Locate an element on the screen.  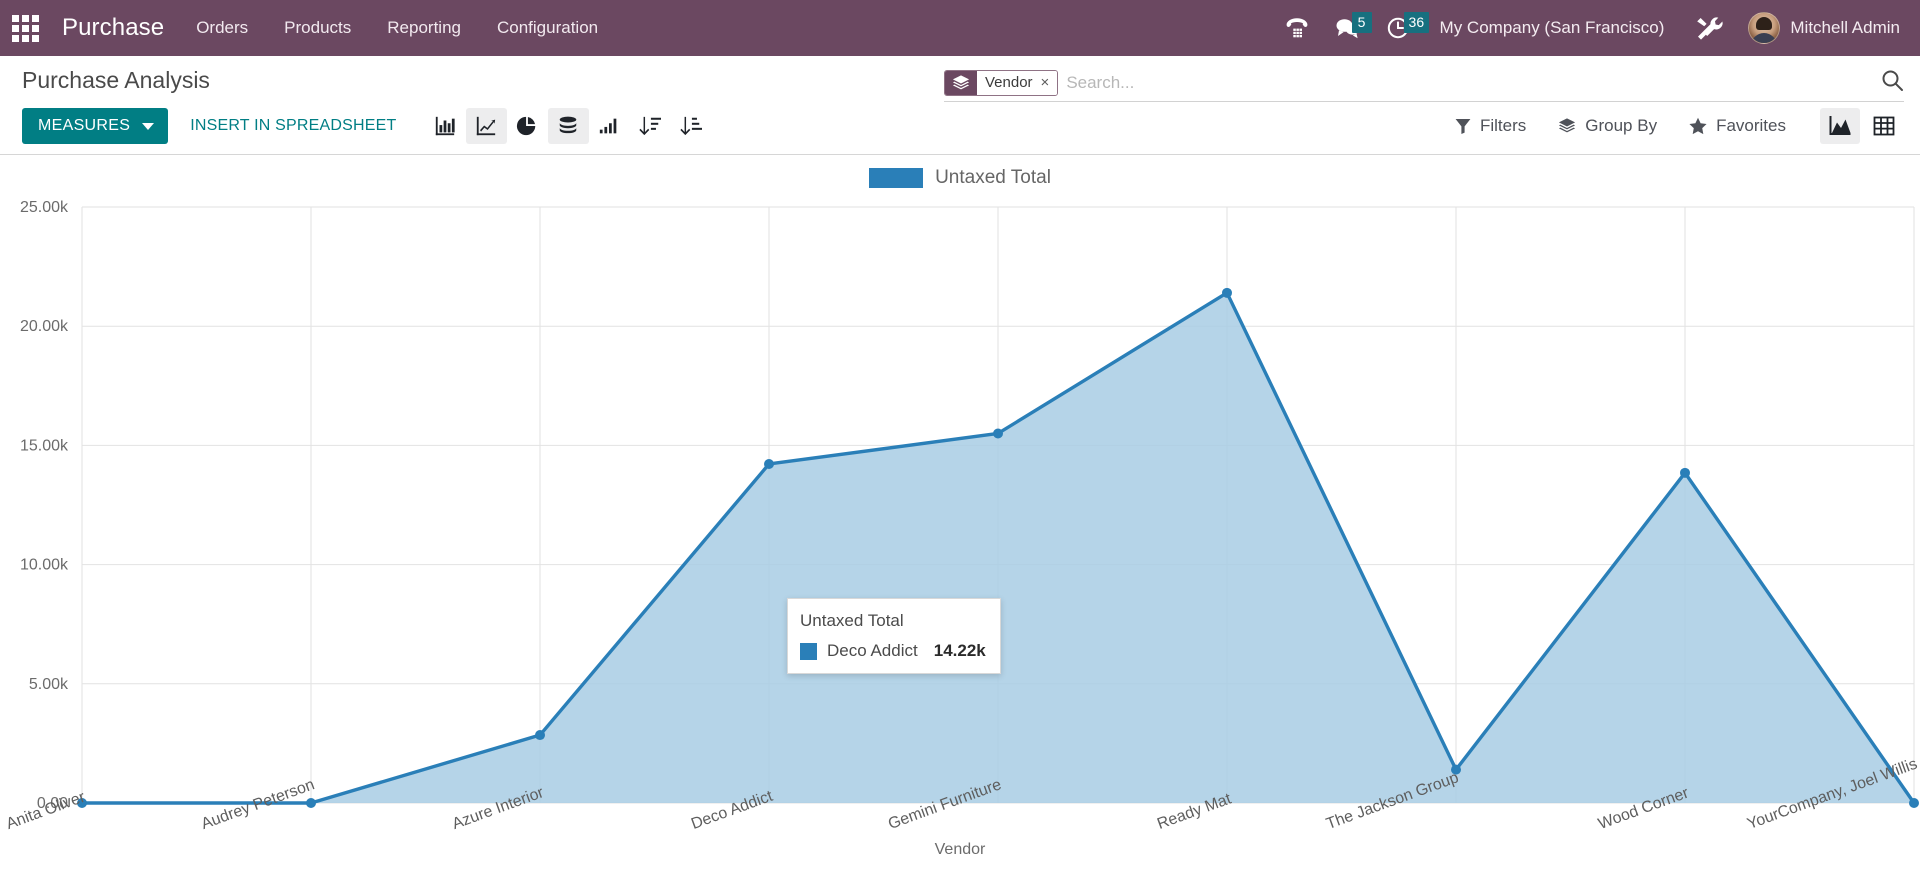
user-menu: Mitchell Admin is located at coordinates (1821, 28).